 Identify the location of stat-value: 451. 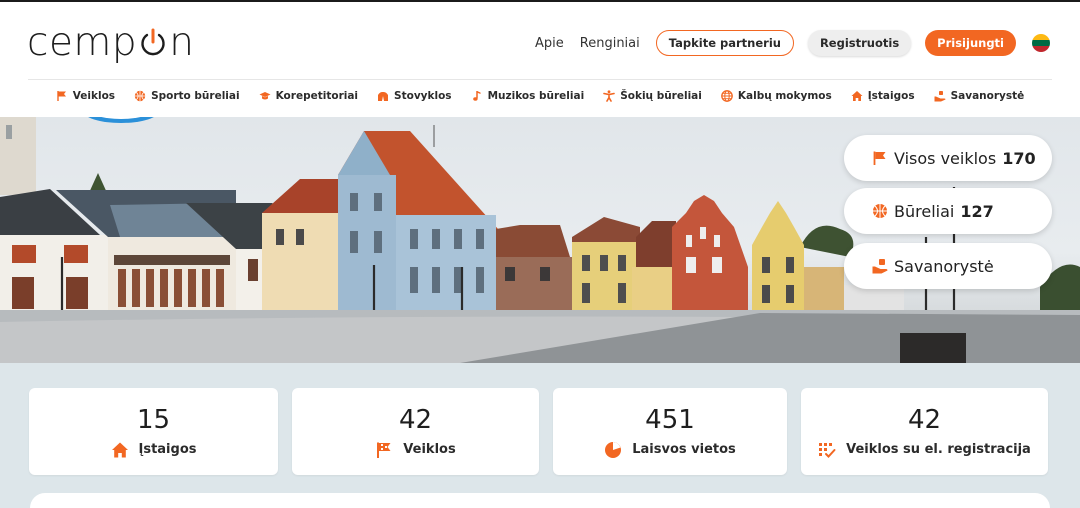
(670, 419).